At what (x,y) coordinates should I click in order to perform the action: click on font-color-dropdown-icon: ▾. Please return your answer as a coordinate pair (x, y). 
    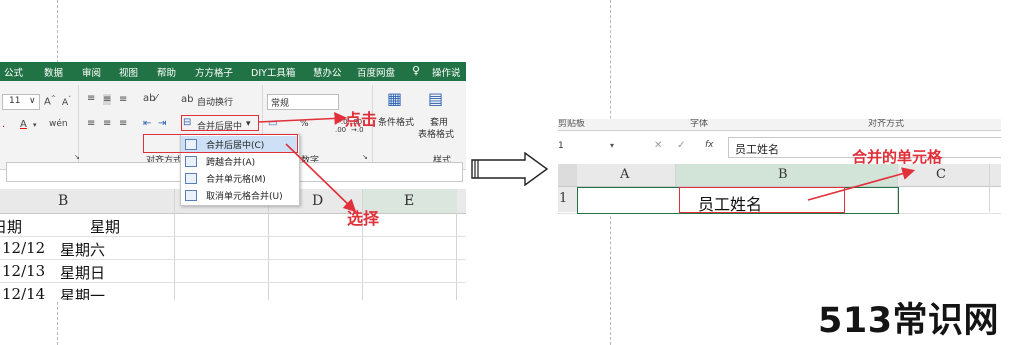
    Looking at the image, I should click on (35, 125).